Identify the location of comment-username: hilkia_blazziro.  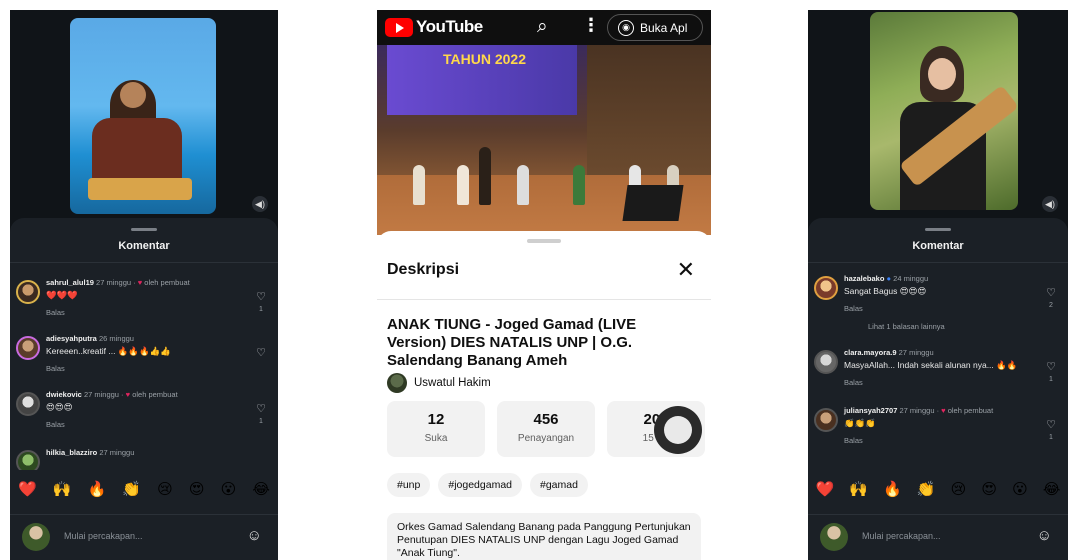
(71, 452).